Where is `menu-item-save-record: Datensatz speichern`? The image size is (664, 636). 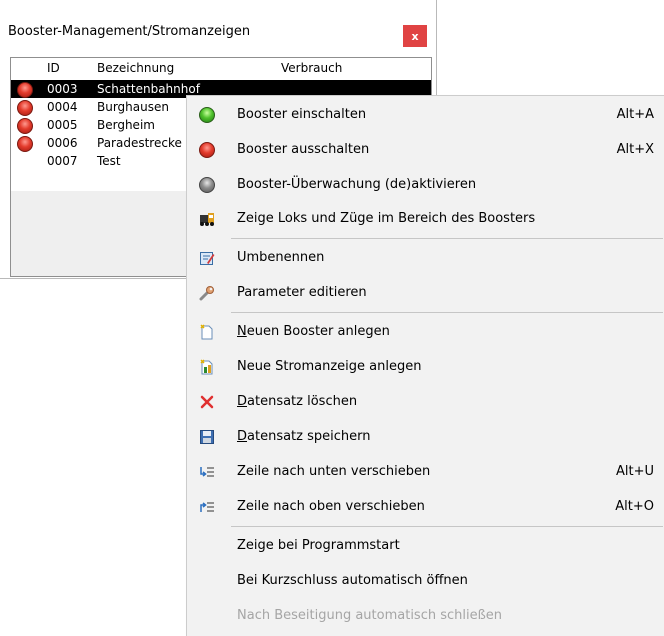 menu-item-save-record: Datensatz speichern is located at coordinates (425, 437).